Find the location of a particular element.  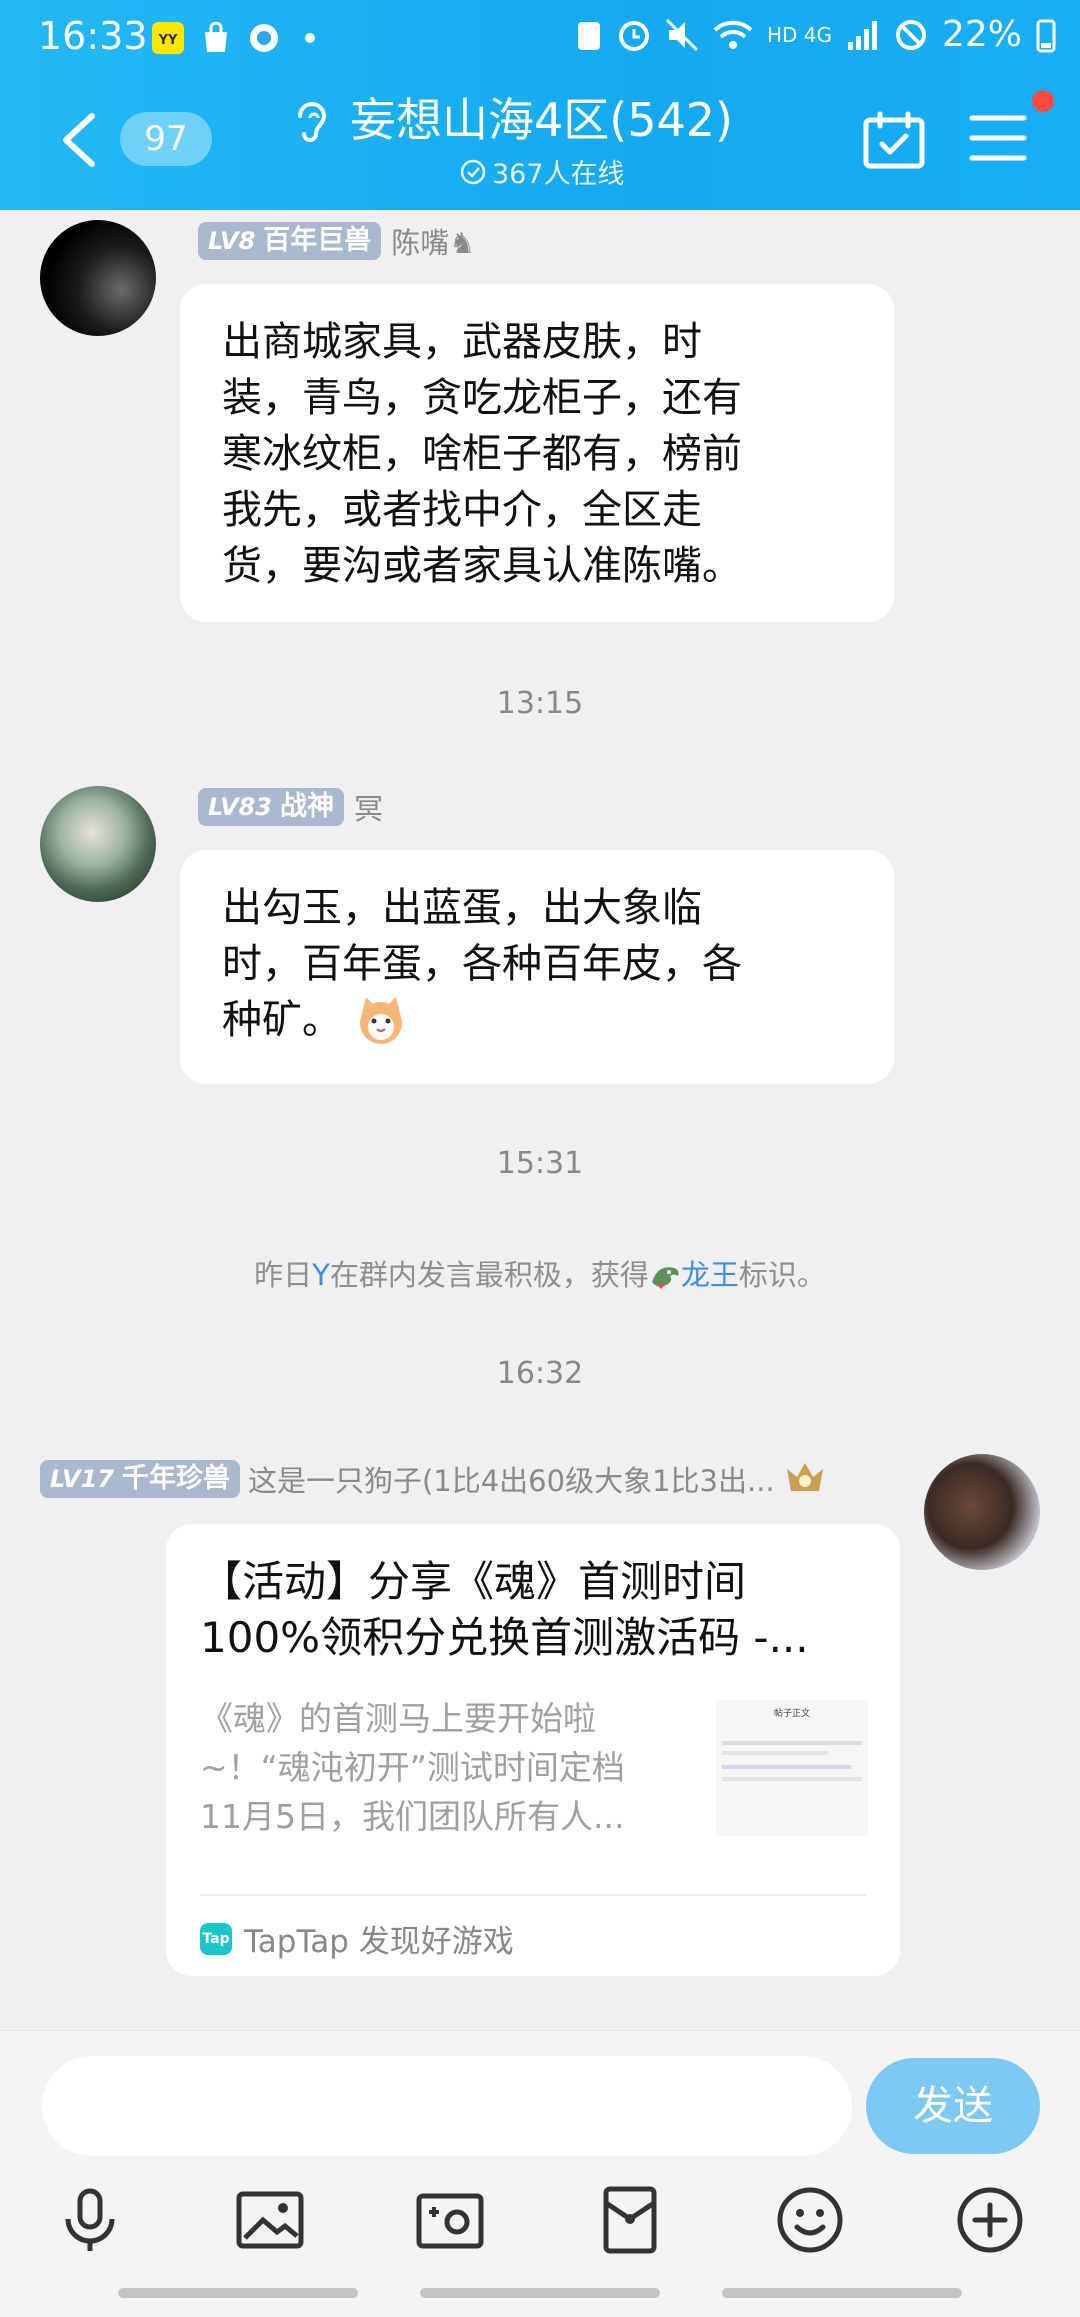

app-notification-icon: YY is located at coordinates (168, 38).